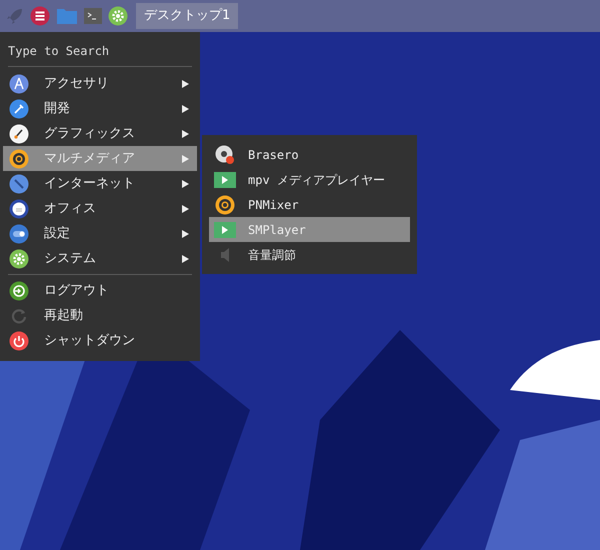 This screenshot has width=600, height=550. I want to click on menu-label: 開発, so click(57, 109).